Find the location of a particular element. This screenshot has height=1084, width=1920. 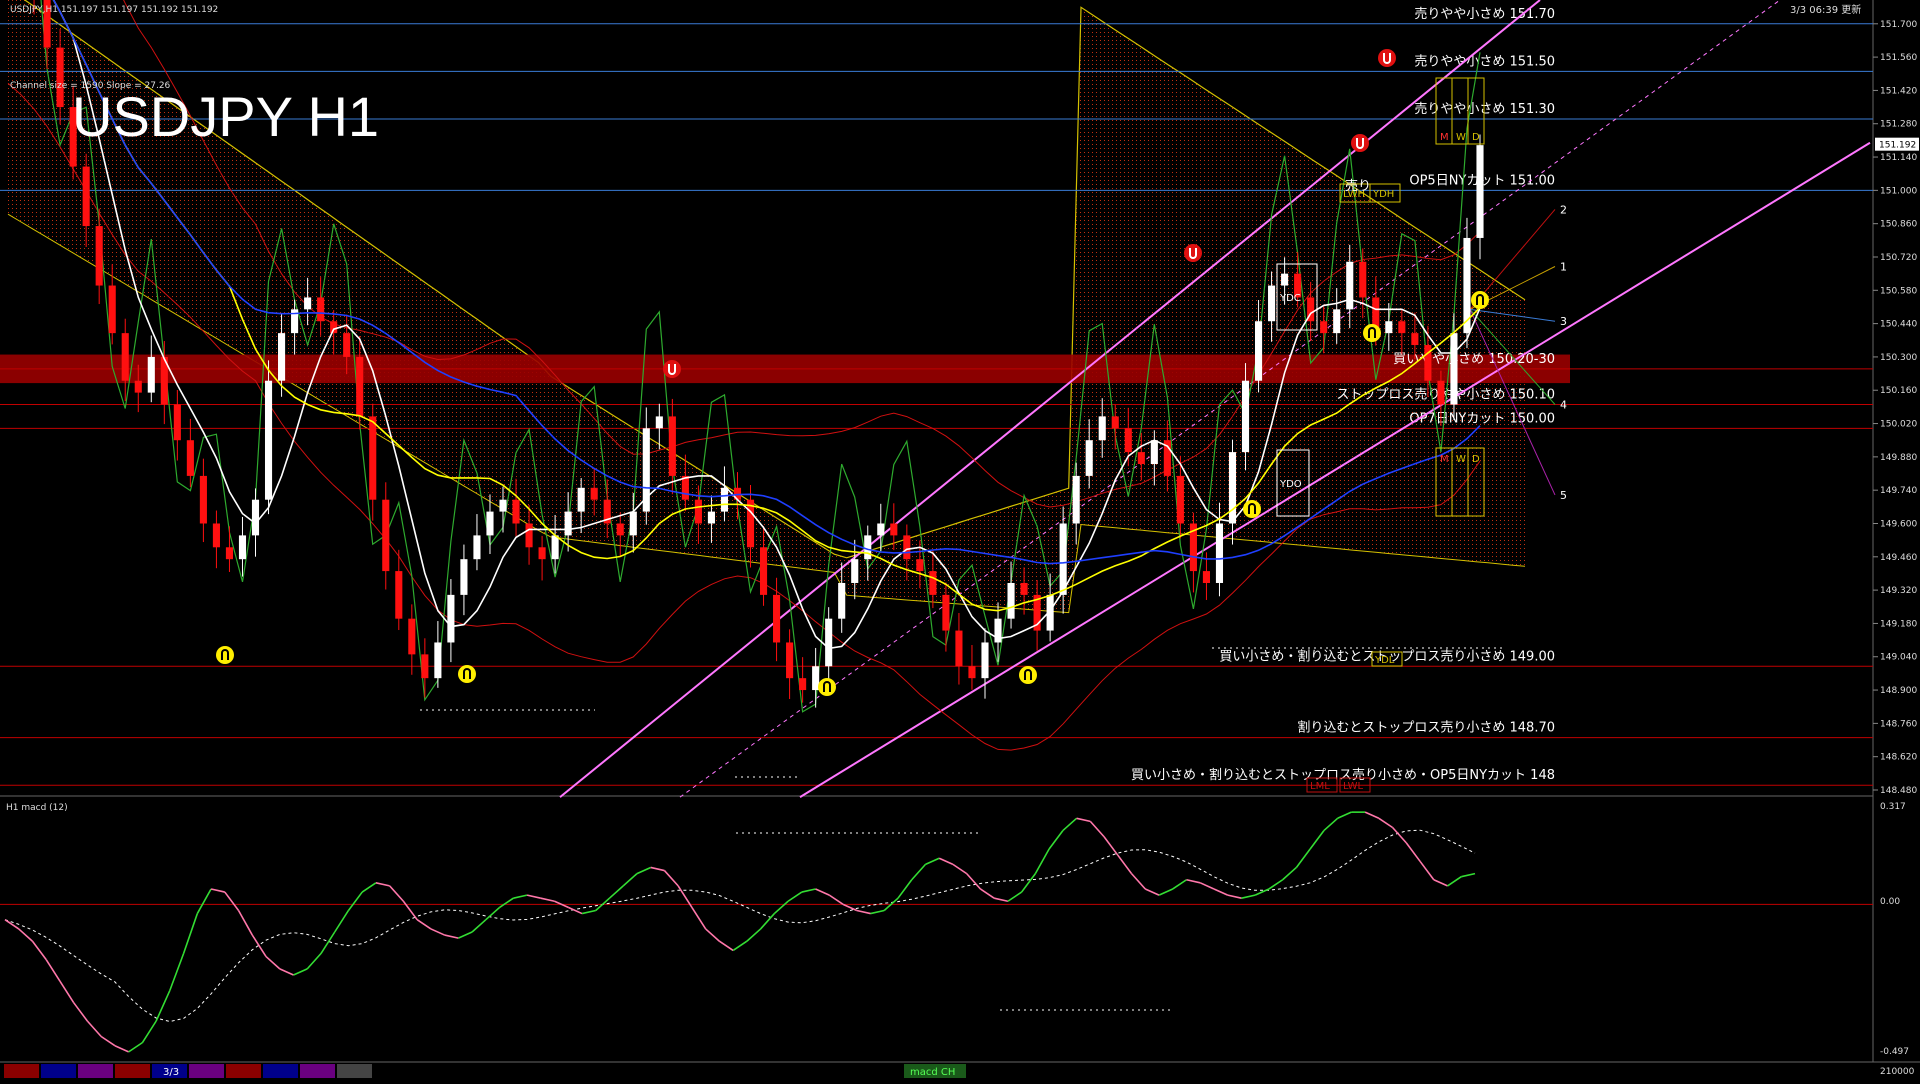

projection-number: 1 is located at coordinates (1563, 267).